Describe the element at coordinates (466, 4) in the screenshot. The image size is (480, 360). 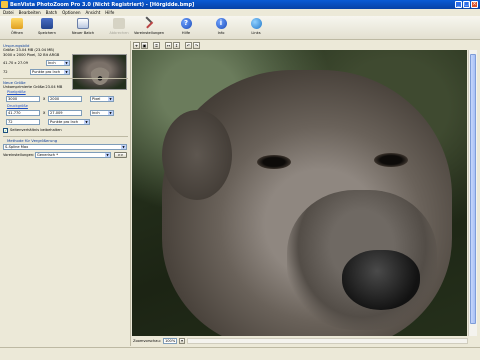
I see `maximize-button: □` at that location.